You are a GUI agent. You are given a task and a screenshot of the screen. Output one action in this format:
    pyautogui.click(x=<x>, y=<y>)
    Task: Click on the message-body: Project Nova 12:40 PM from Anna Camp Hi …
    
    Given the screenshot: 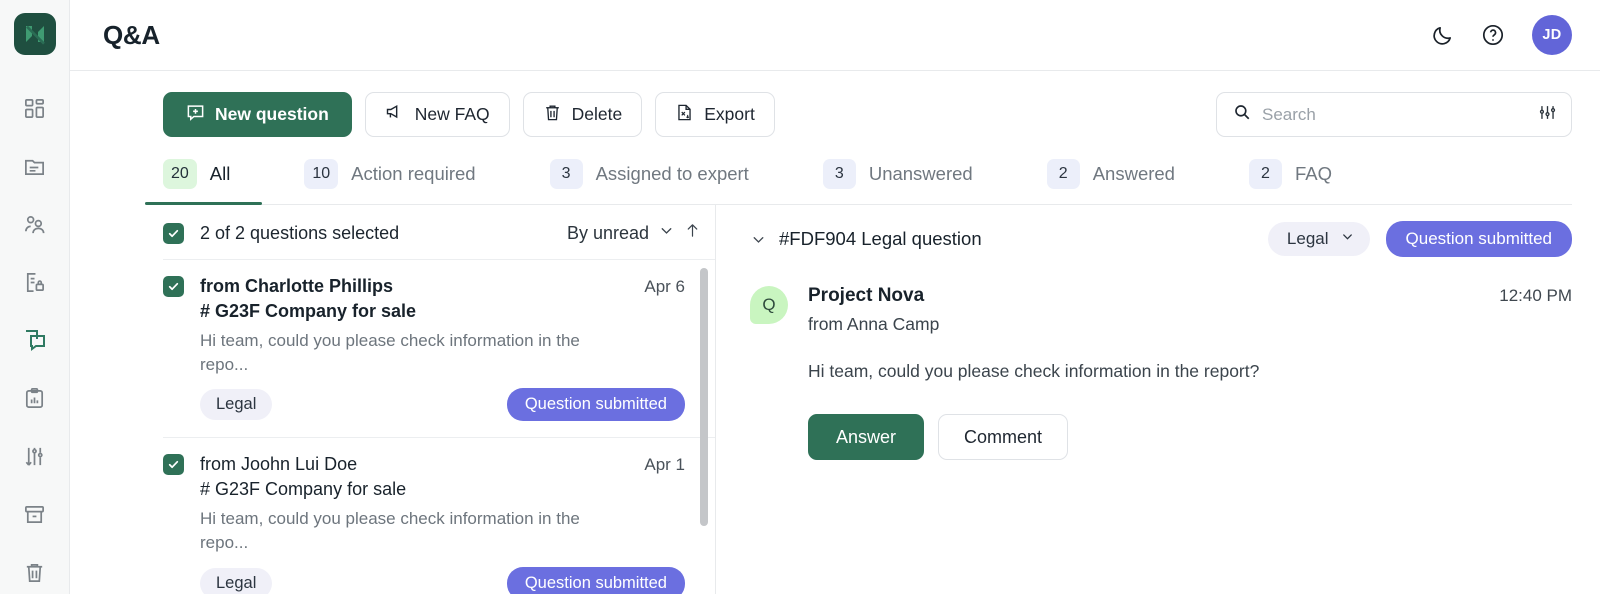 What is the action you would take?
    pyautogui.click(x=1180, y=372)
    